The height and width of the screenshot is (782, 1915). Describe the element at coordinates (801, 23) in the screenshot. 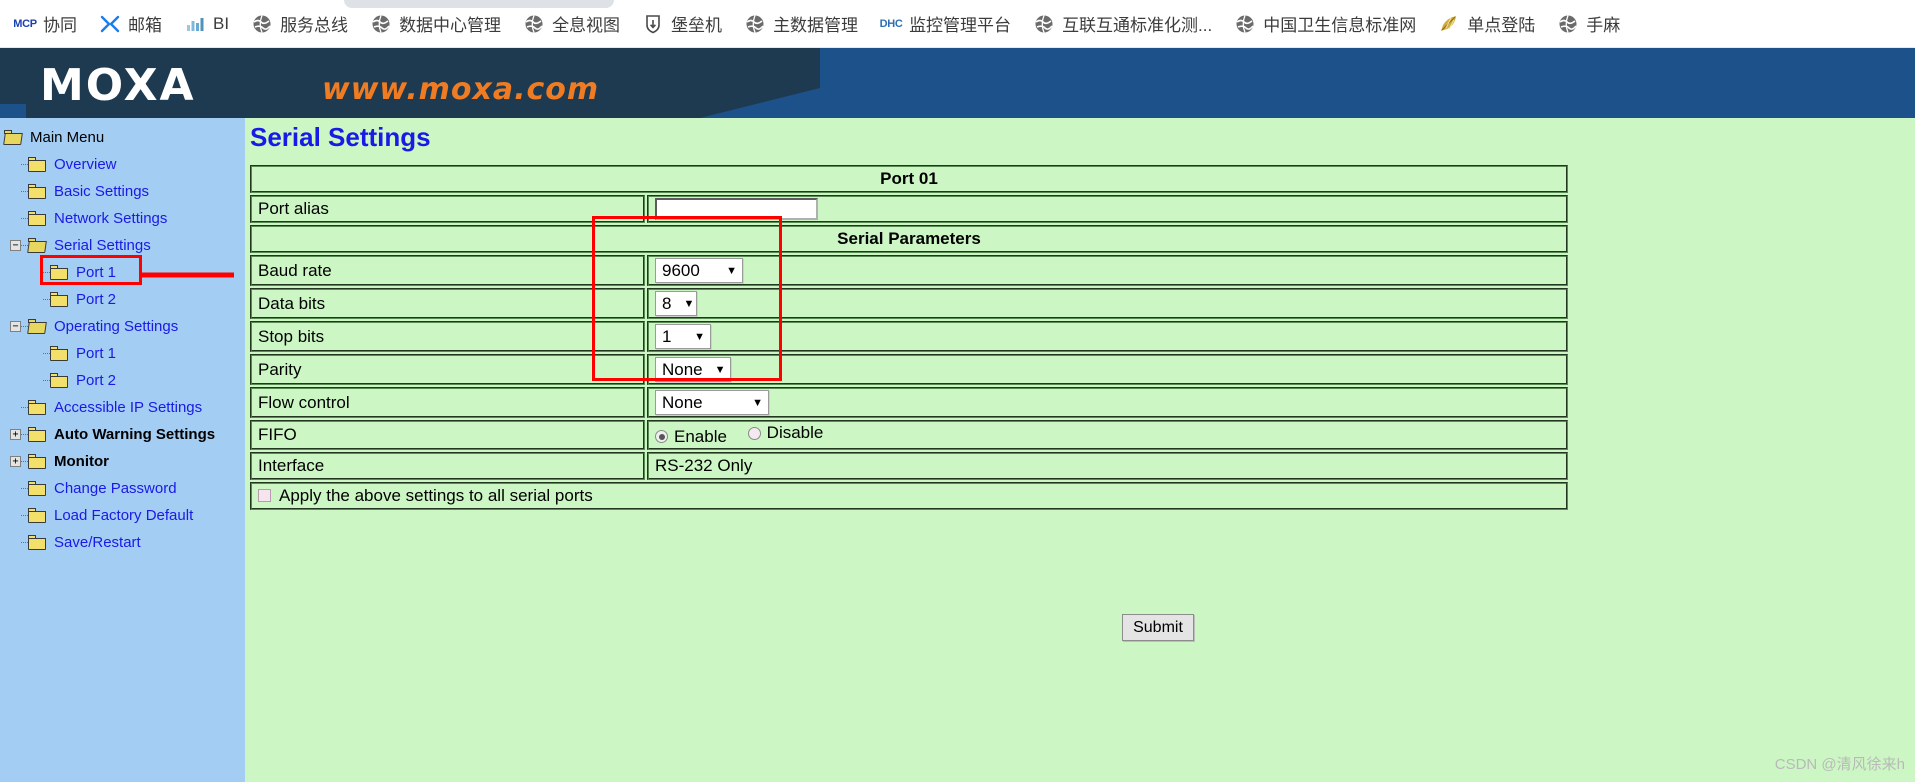

I see `bookmark-item: 主数据管理` at that location.